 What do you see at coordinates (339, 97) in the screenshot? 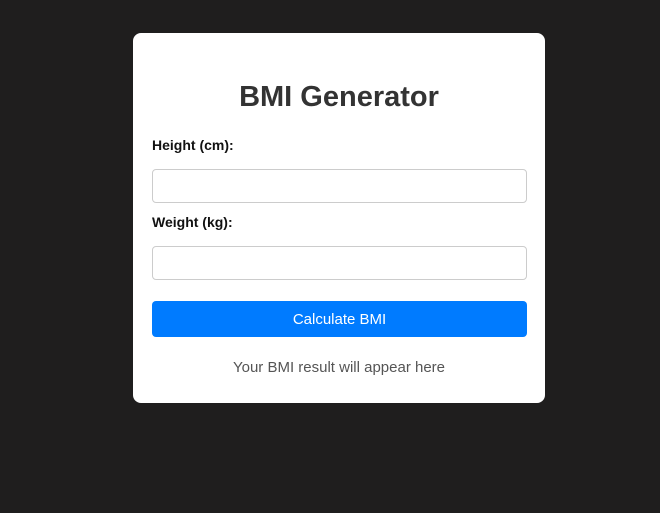
I see `page-title: BMI Generator` at bounding box center [339, 97].